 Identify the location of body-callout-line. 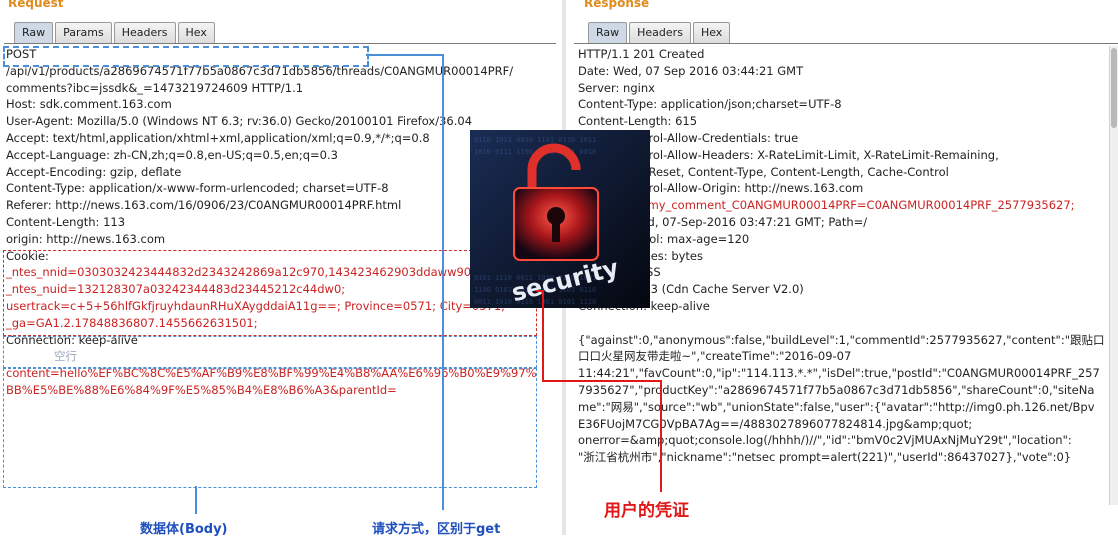
(196, 500).